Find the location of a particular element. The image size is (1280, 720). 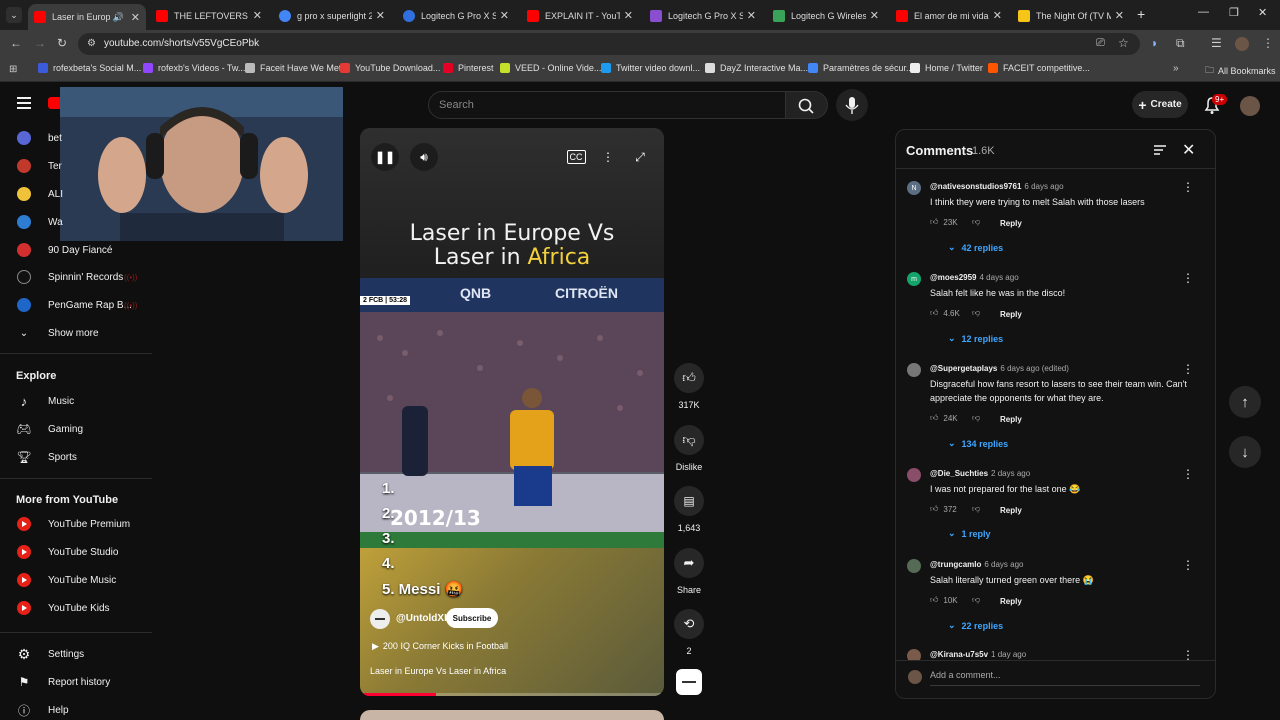

volume-button: 🔊︎ is located at coordinates (424, 157).